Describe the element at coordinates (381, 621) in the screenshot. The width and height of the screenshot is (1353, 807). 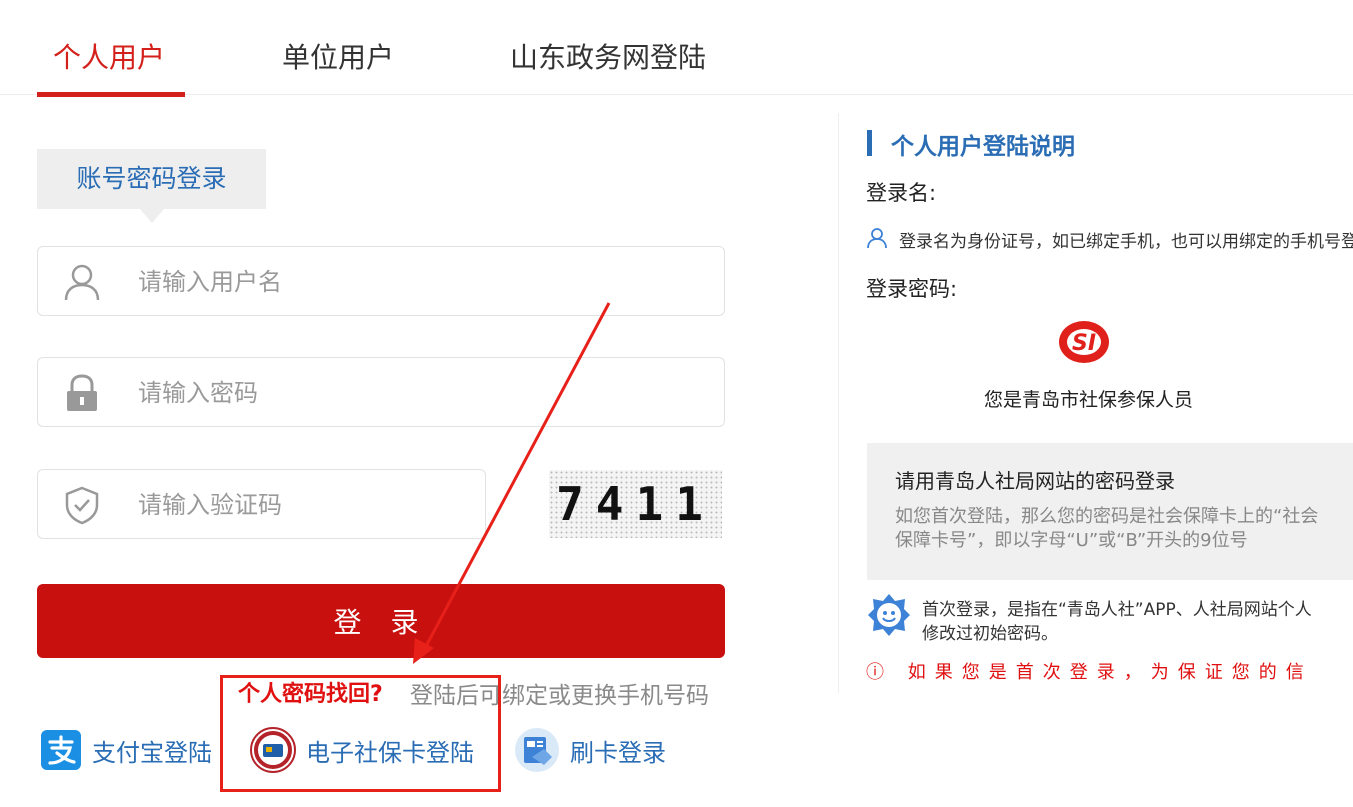
I see `login-button: 登 录` at that location.